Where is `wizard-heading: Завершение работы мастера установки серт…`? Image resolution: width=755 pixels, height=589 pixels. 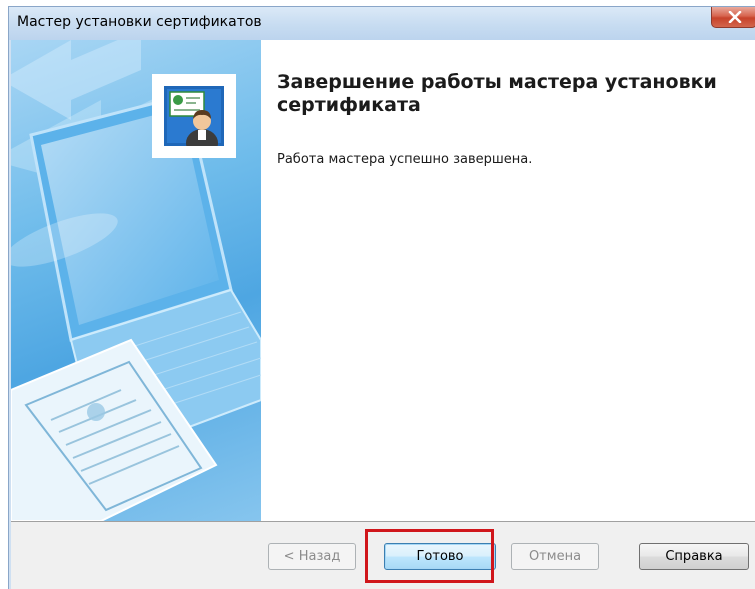 wizard-heading: Завершение работы мастера установки серт… is located at coordinates (497, 93).